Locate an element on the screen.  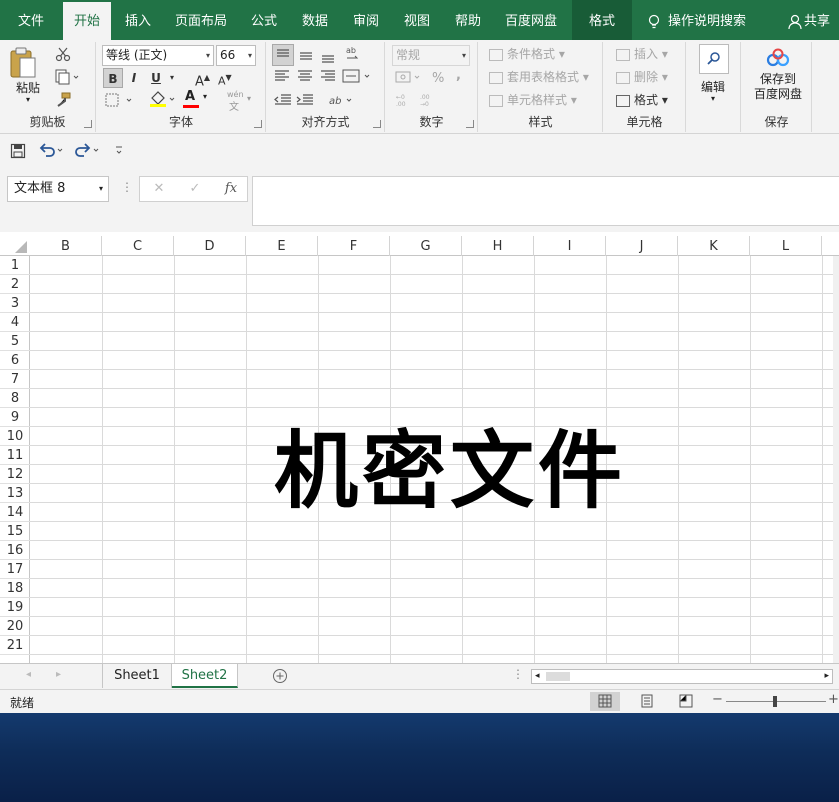
row-header: 9 is located at coordinates (15, 417).